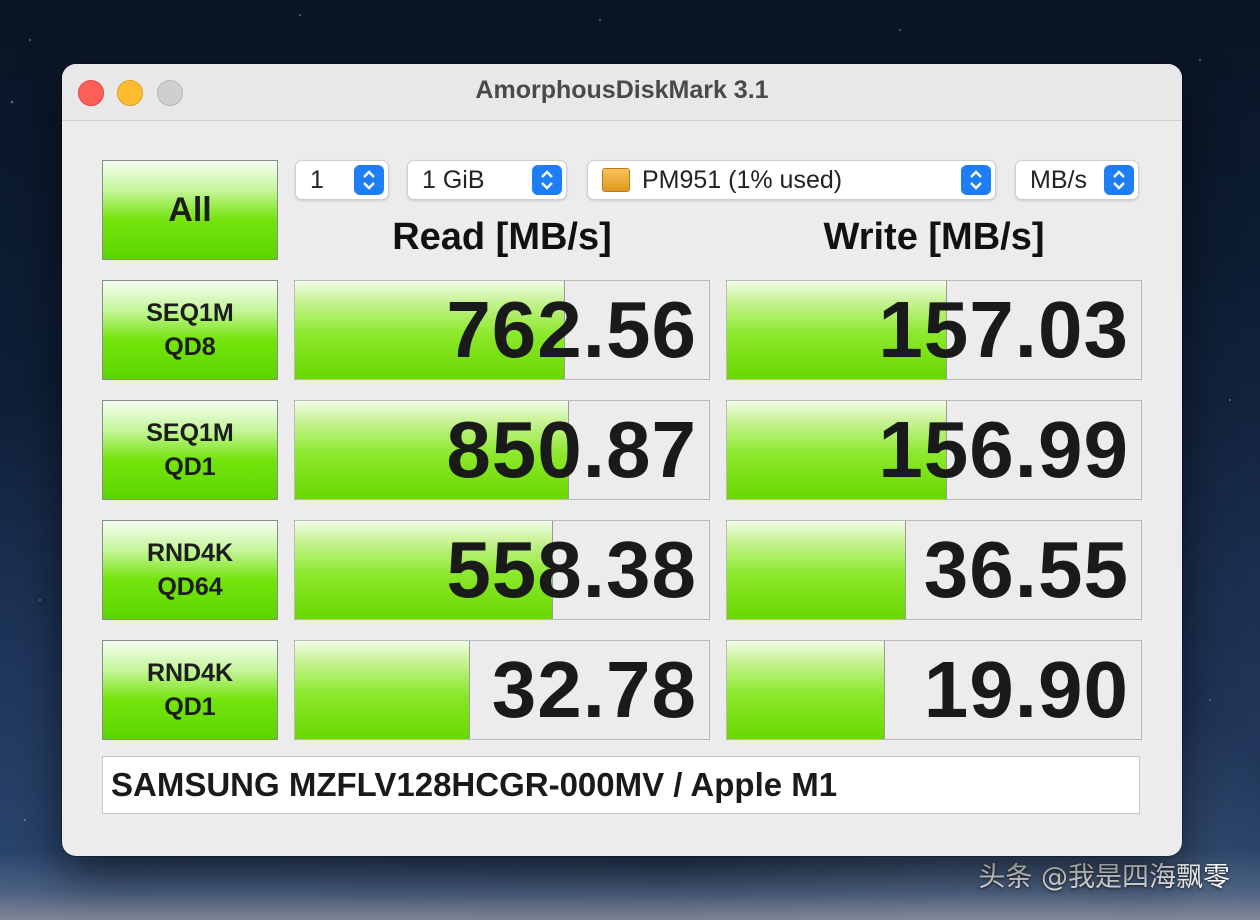  Describe the element at coordinates (594, 689) in the screenshot. I see `read-result-value: 32.78` at that location.